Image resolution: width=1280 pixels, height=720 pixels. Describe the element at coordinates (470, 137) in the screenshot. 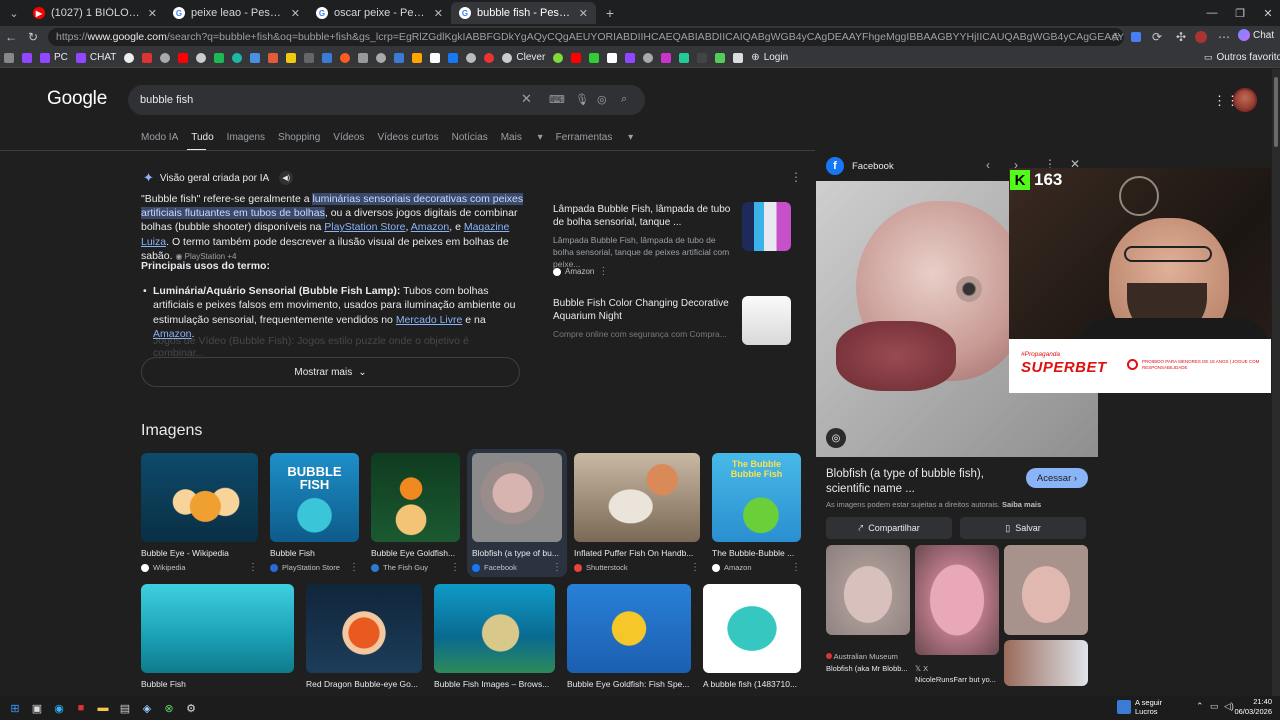

I see `tab-noticias: Notícias` at that location.